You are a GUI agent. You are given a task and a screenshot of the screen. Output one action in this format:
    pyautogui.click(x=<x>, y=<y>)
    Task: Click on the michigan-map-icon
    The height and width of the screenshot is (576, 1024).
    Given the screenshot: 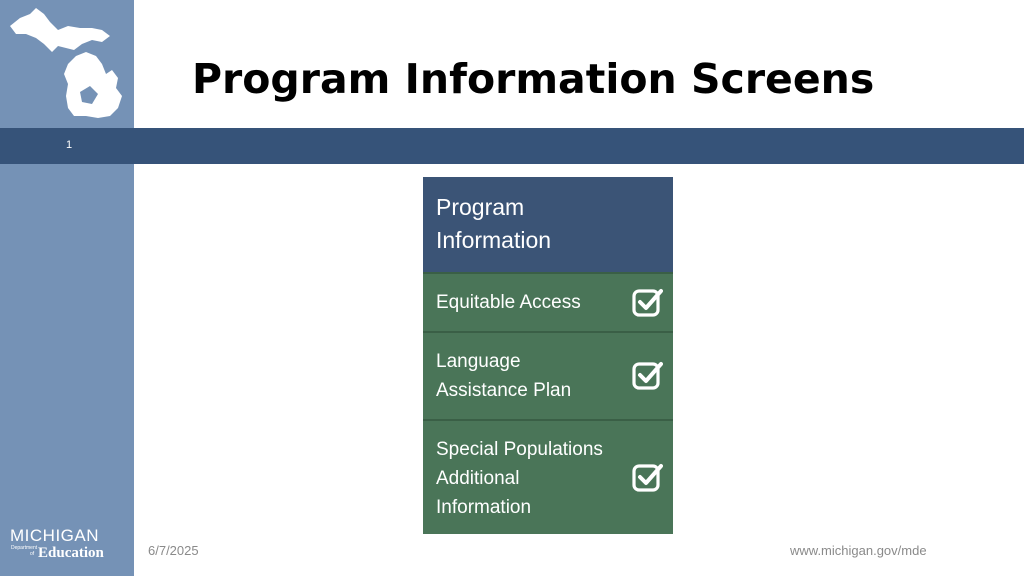 What is the action you would take?
    pyautogui.click(x=66, y=63)
    